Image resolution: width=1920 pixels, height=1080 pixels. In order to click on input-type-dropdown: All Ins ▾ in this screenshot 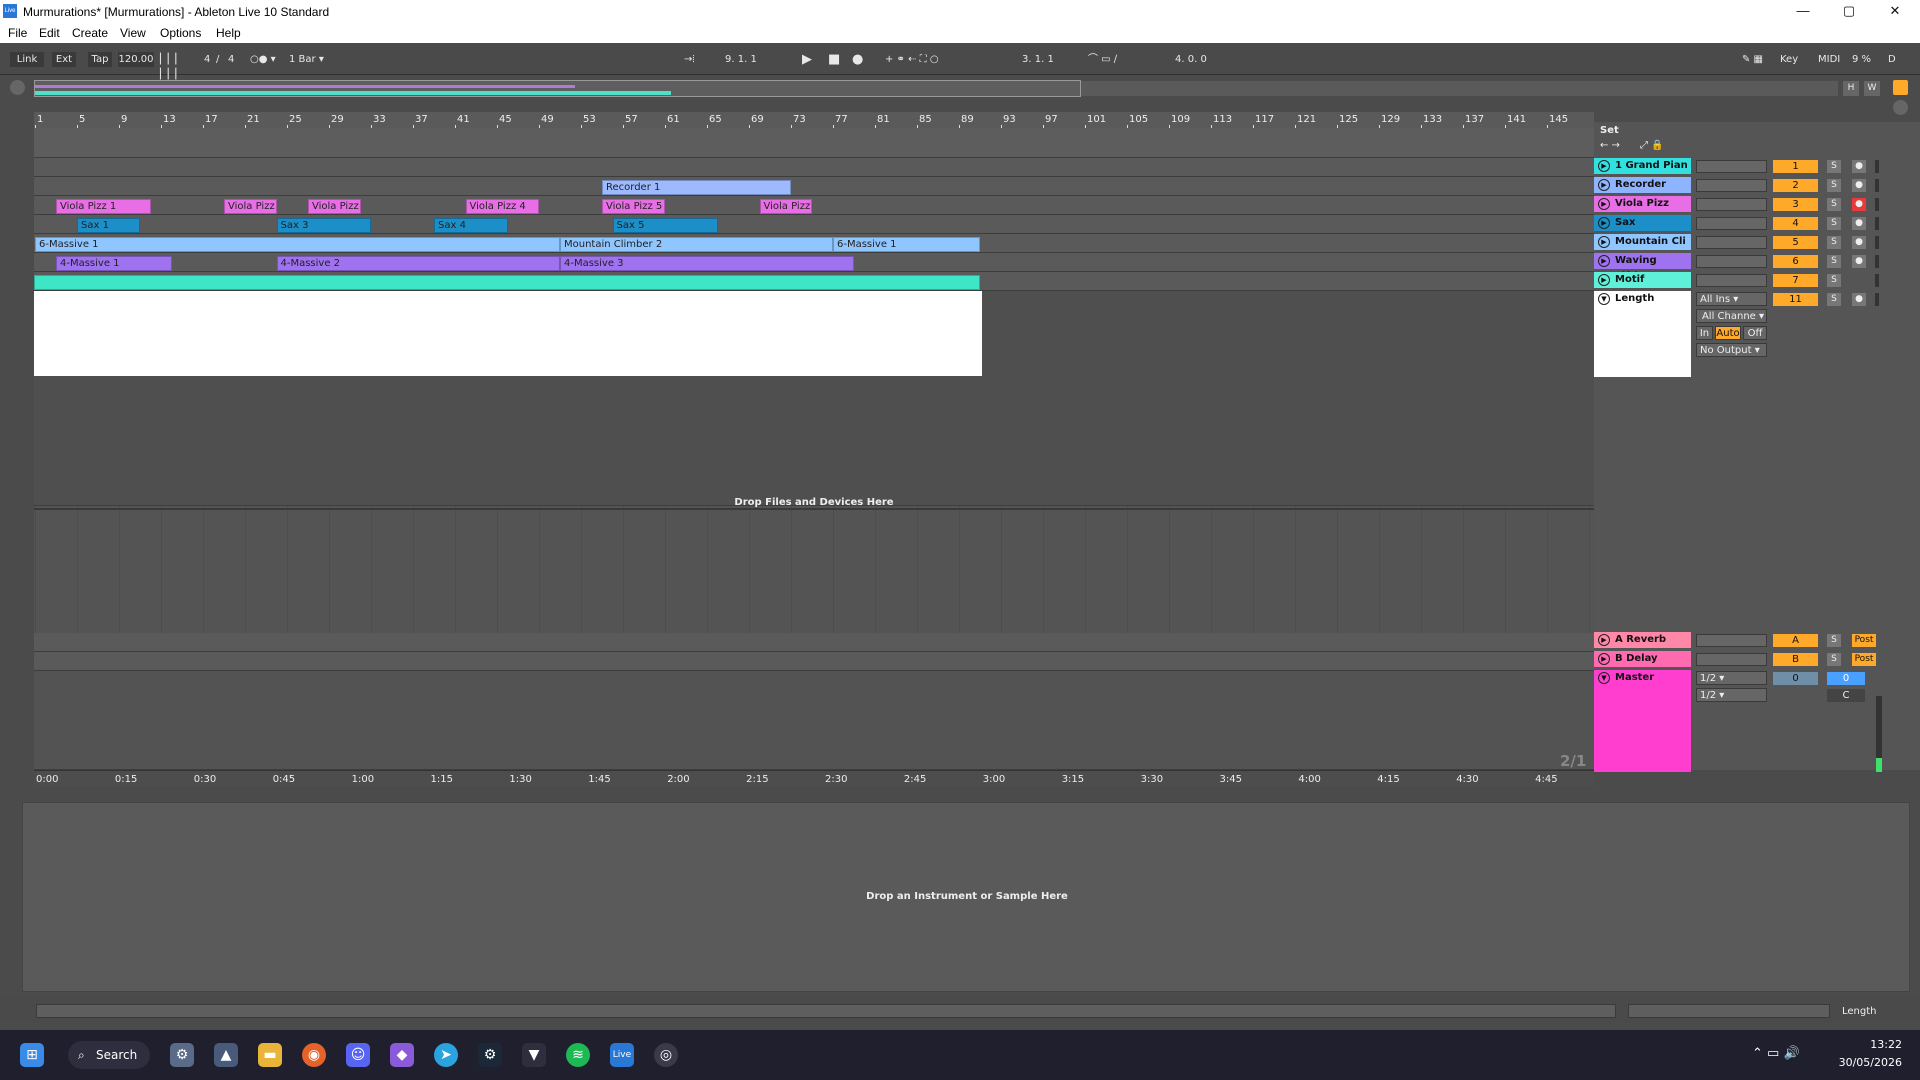, I will do `click(1731, 299)`.